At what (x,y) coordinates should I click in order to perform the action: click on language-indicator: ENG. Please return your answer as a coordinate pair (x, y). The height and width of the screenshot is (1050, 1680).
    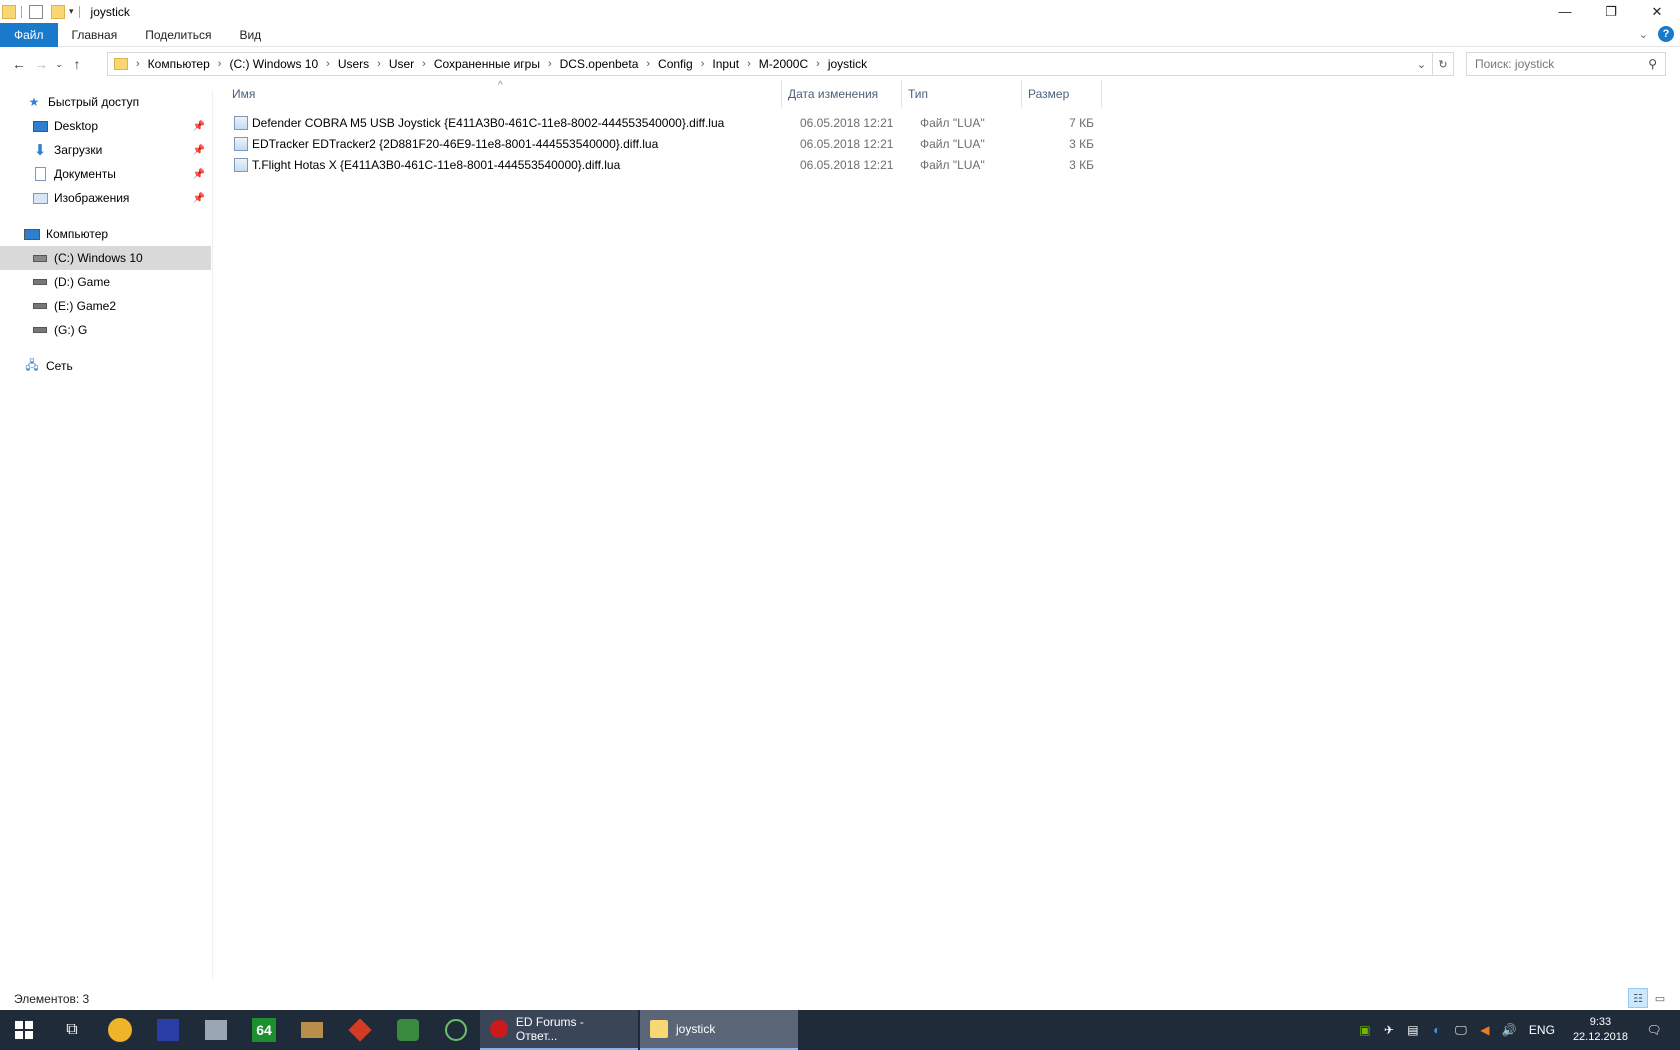
    Looking at the image, I should click on (1542, 1030).